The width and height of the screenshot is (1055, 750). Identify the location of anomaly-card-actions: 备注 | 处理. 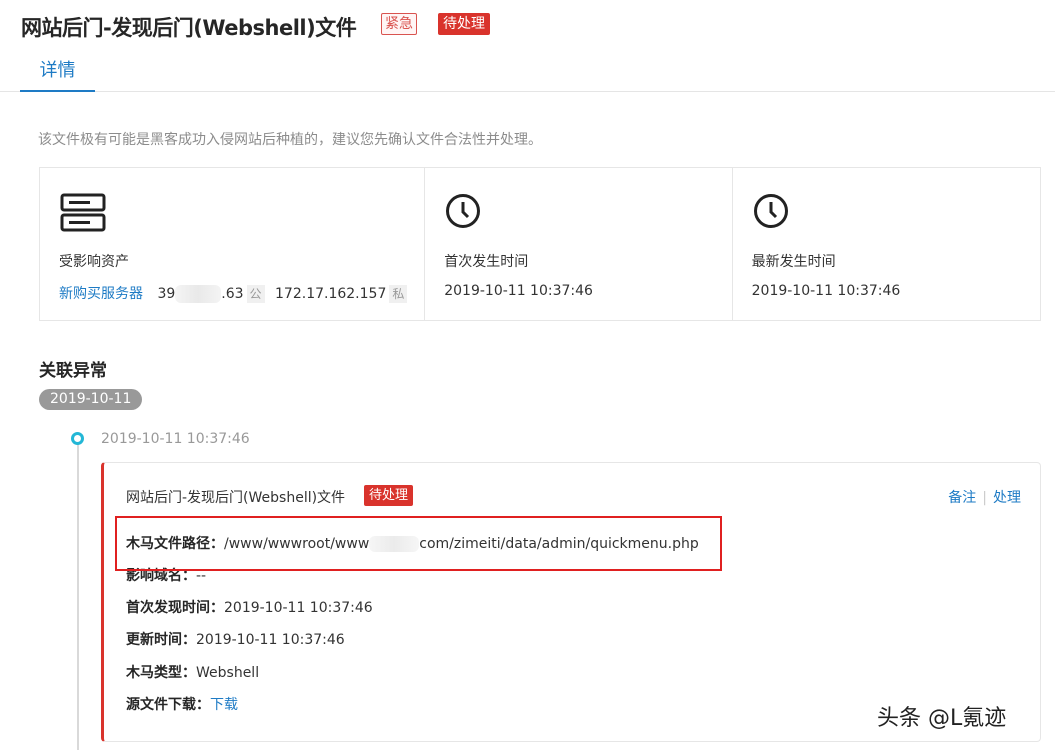
(984, 497).